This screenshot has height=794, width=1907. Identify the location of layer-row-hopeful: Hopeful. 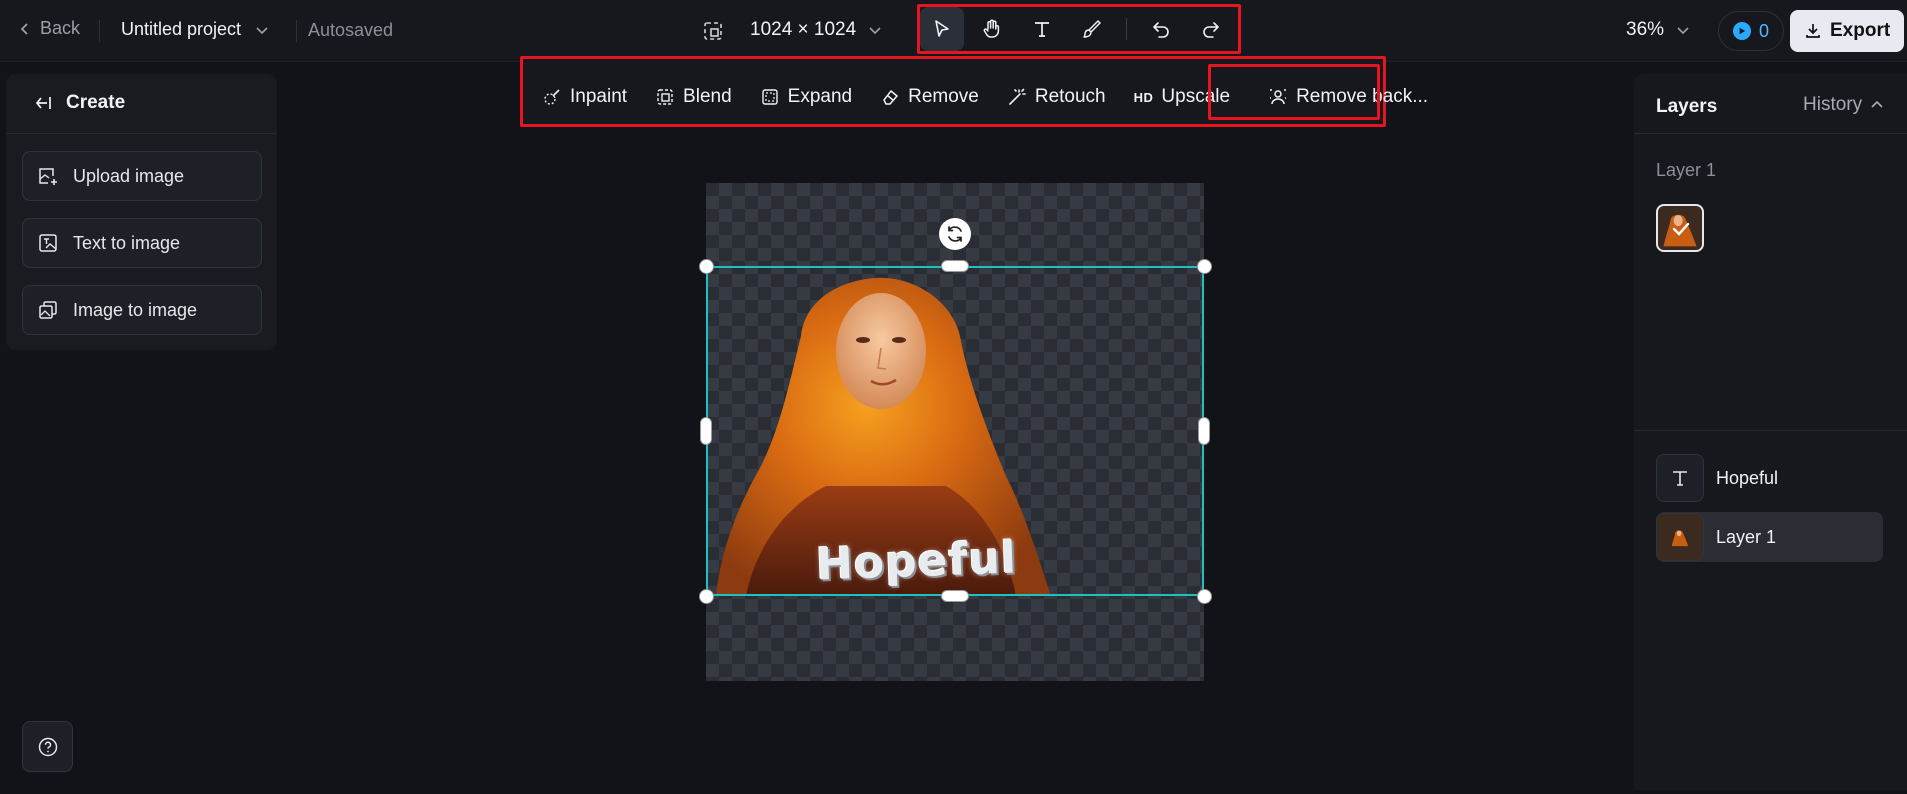
(1769, 478).